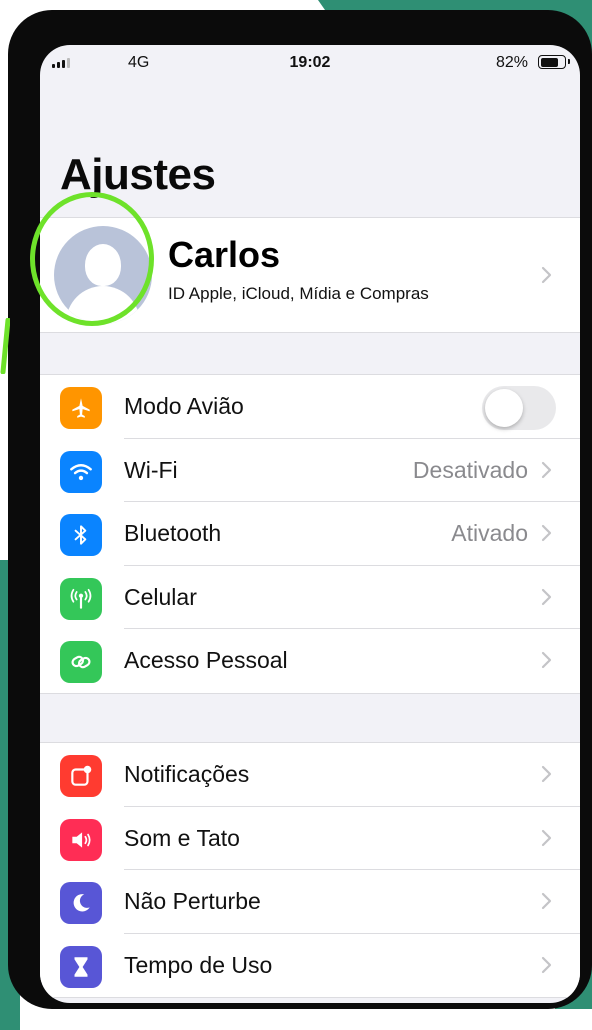 This screenshot has width=592, height=1030. Describe the element at coordinates (81, 598) in the screenshot. I see `antenna-icon` at that location.